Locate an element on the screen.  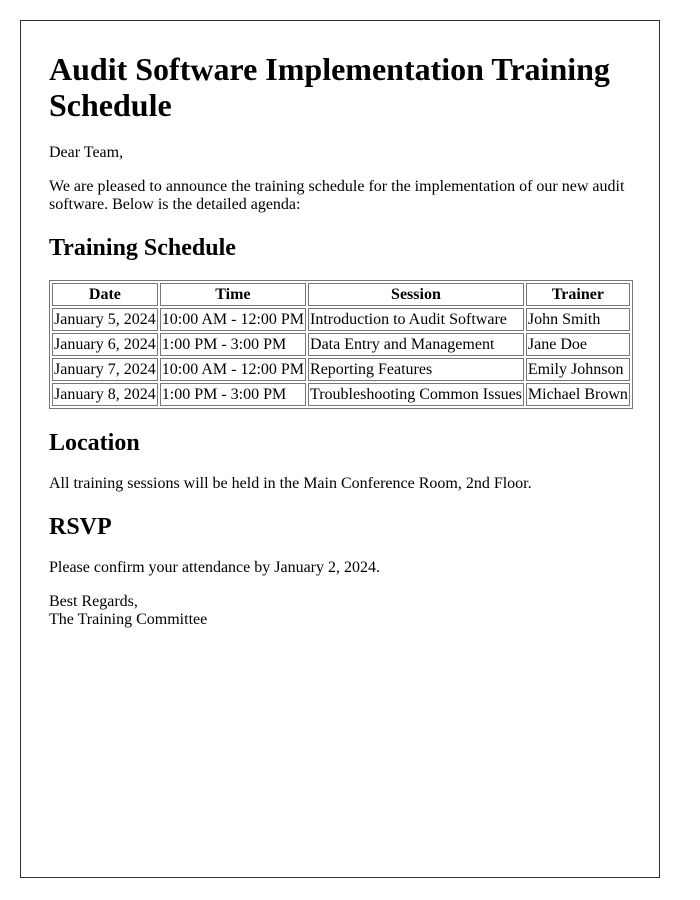
column-header-time: Time is located at coordinates (233, 294).